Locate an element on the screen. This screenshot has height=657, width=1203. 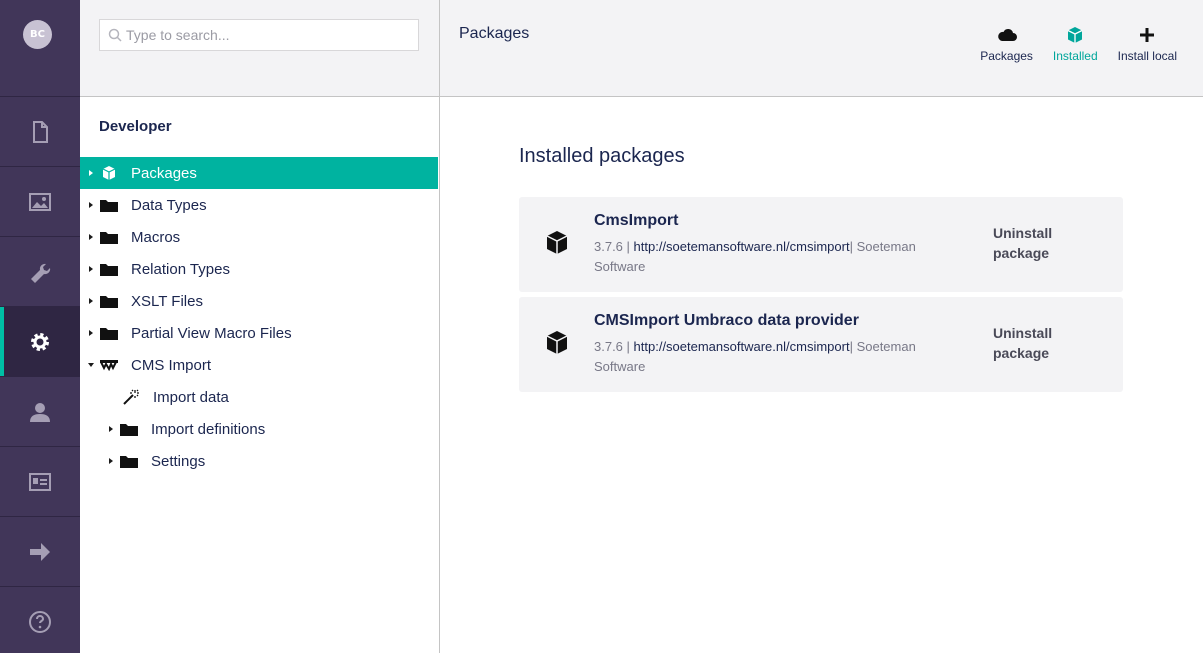
search-box is located at coordinates (259, 35).